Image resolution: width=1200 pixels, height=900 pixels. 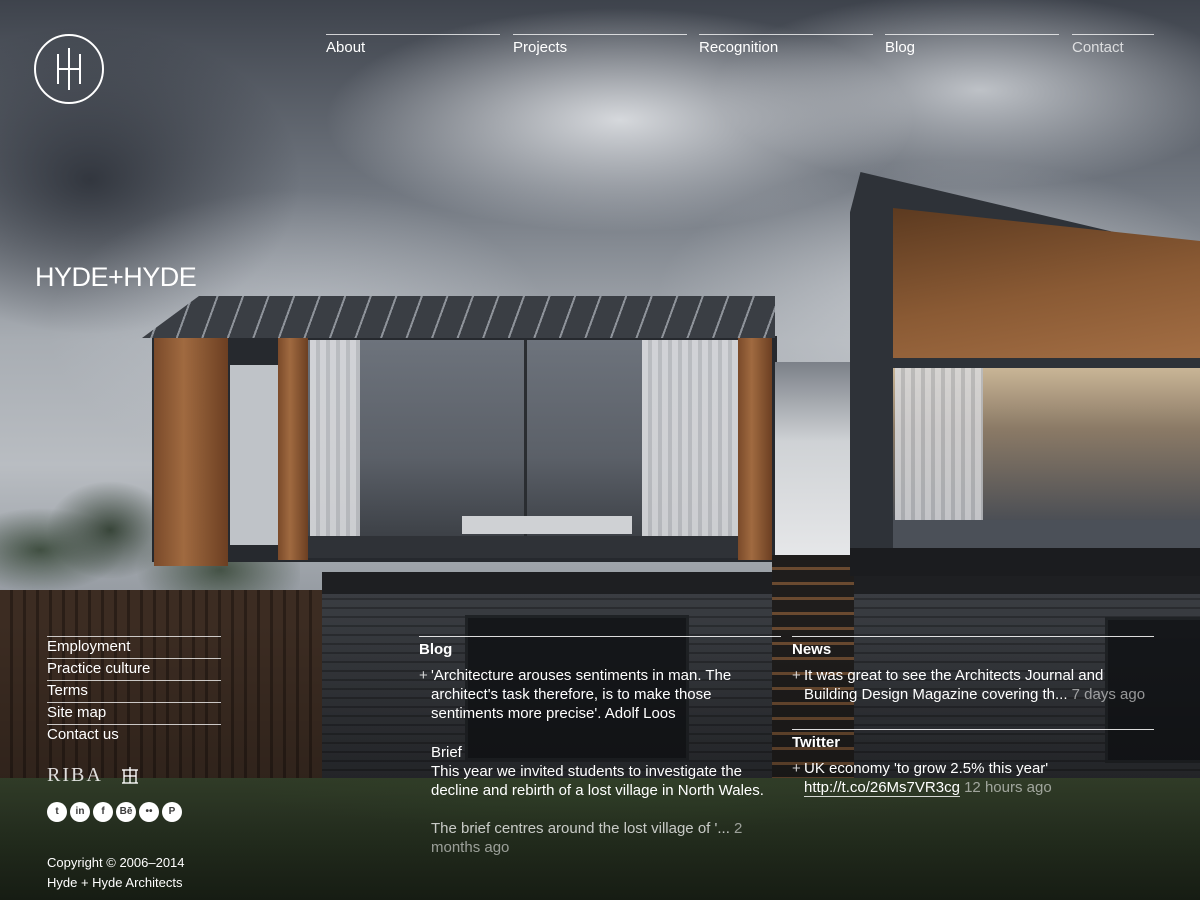 I want to click on footer-link-practice-culture: Practice culture, so click(x=134, y=669).